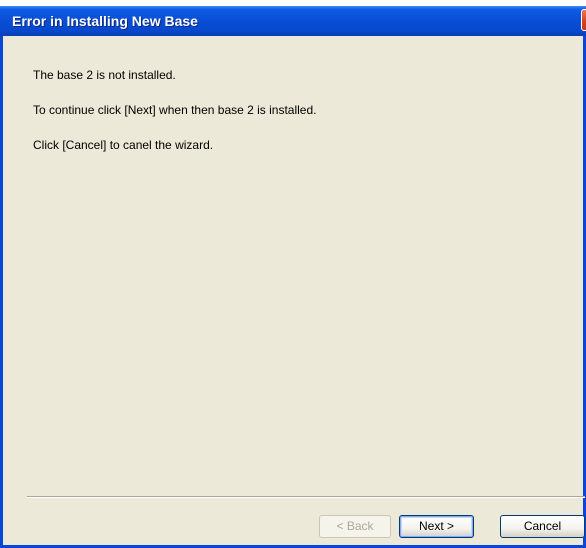 The image size is (586, 548). Describe the element at coordinates (542, 526) in the screenshot. I see `cancel-button: Cancel` at that location.